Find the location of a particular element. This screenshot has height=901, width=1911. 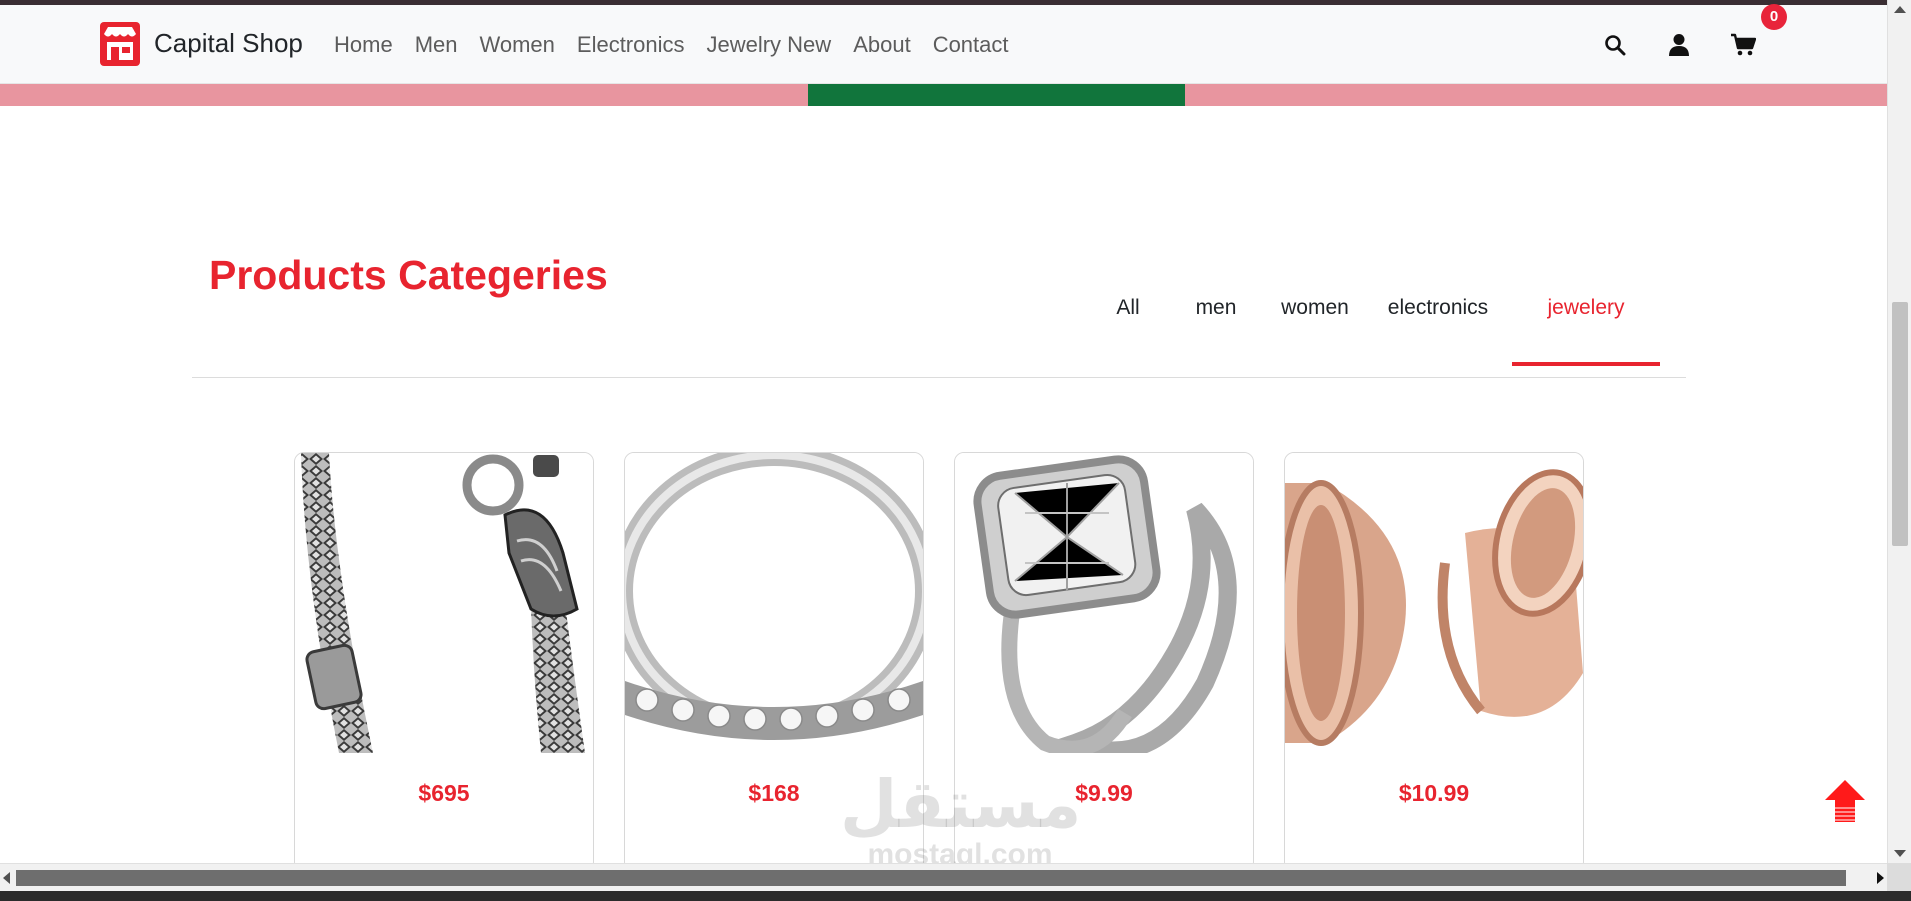

scrollbar-corner is located at coordinates (1899, 877).